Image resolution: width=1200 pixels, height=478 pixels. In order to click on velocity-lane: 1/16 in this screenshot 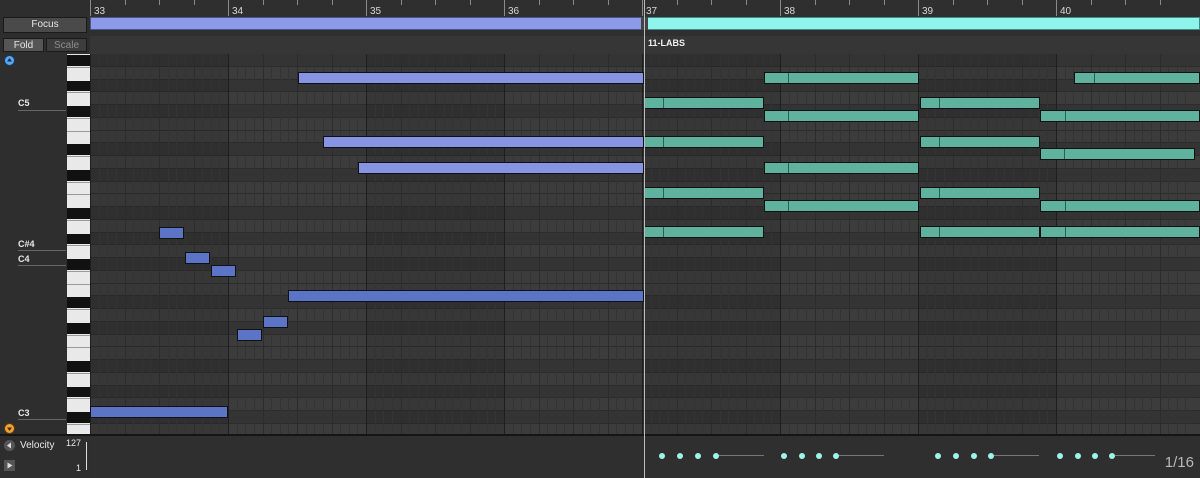, I will do `click(645, 456)`.